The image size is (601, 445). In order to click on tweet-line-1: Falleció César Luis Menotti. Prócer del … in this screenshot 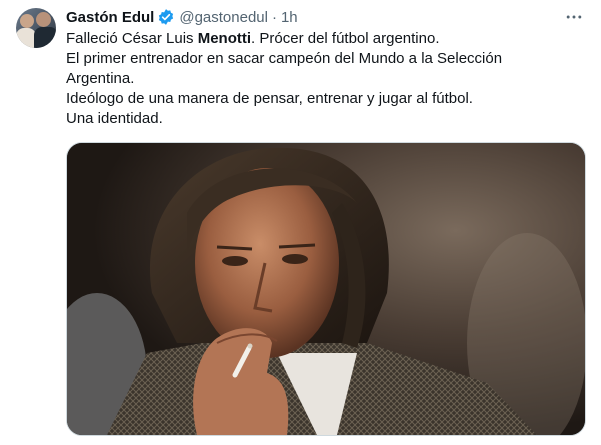, I will do `click(253, 38)`.